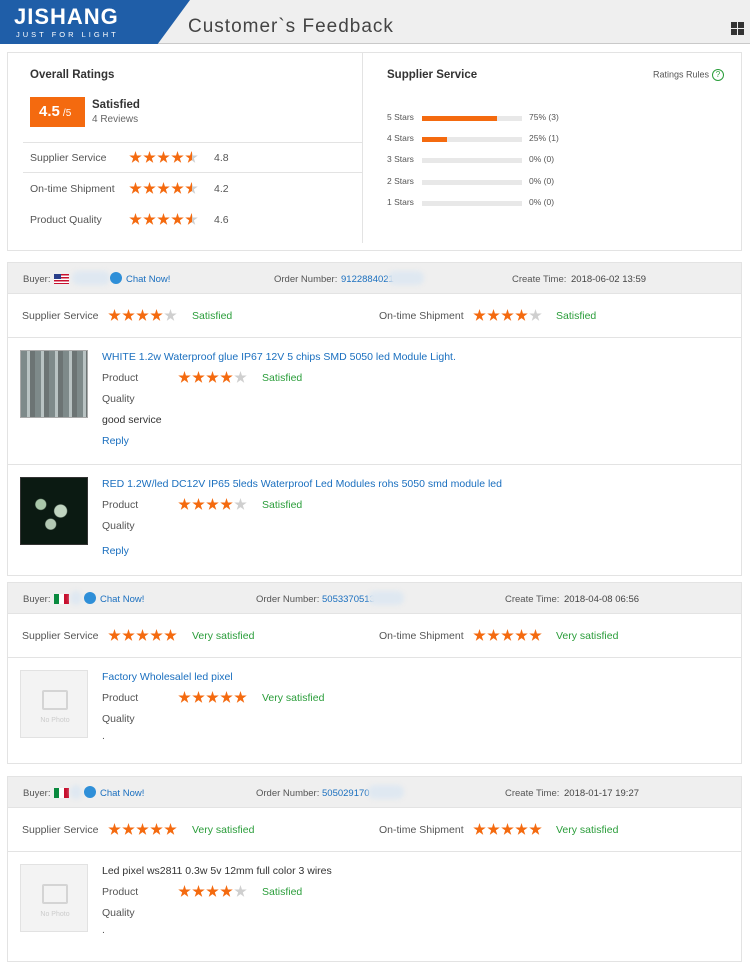  What do you see at coordinates (367, 279) in the screenshot?
I see `order-number-link: 9122884021` at bounding box center [367, 279].